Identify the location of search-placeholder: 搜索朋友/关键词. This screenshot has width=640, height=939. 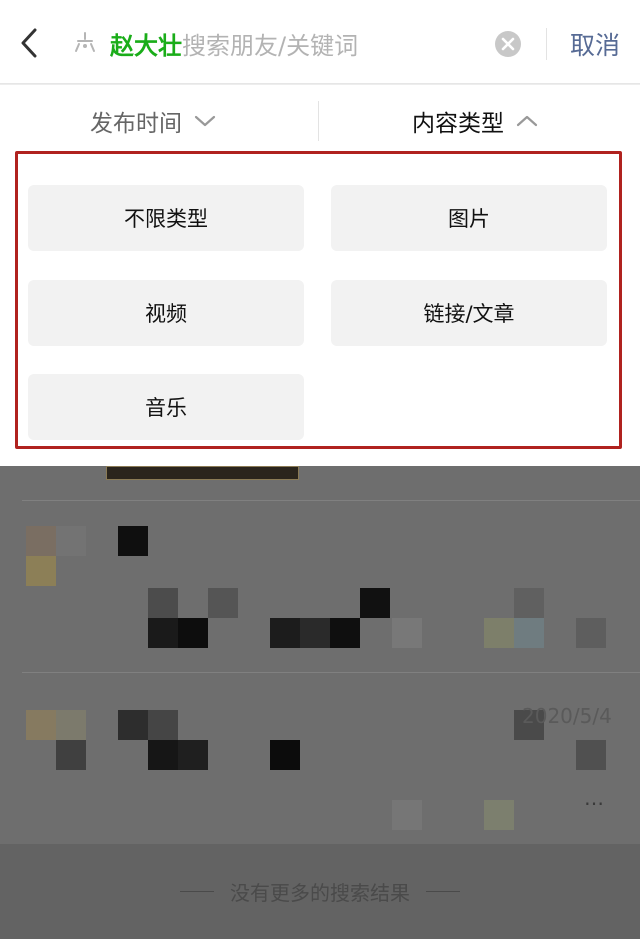
(270, 45).